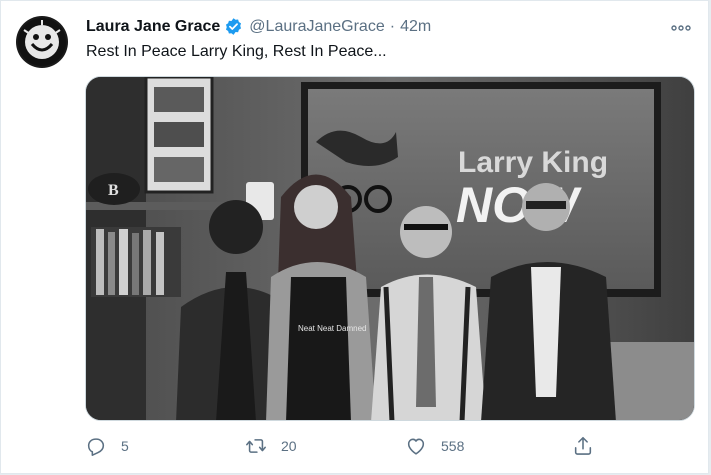 This screenshot has width=711, height=475. Describe the element at coordinates (681, 28) in the screenshot. I see `more-options-icon` at that location.